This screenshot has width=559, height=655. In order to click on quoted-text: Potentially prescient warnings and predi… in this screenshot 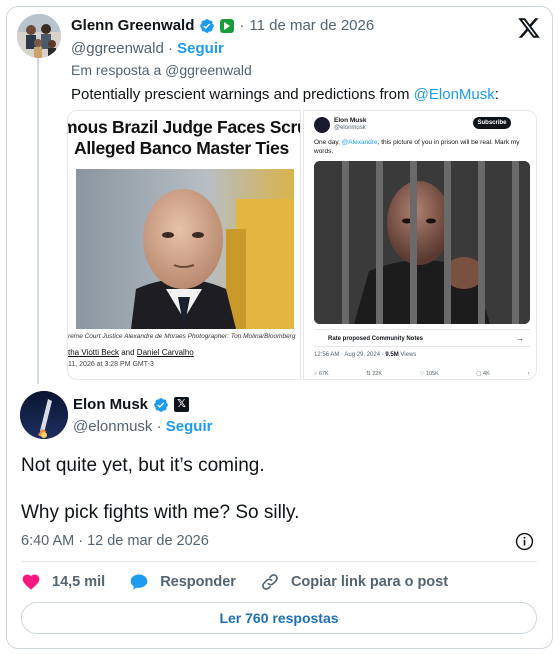, I will do `click(285, 94)`.